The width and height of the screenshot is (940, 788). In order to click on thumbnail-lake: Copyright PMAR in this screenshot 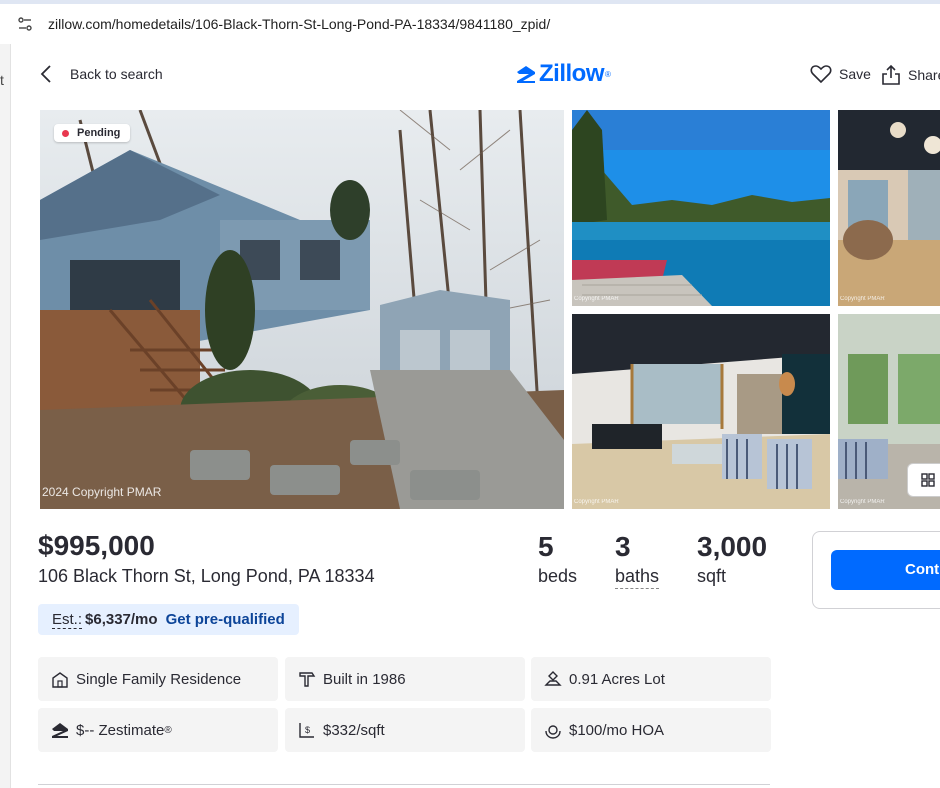, I will do `click(701, 208)`.